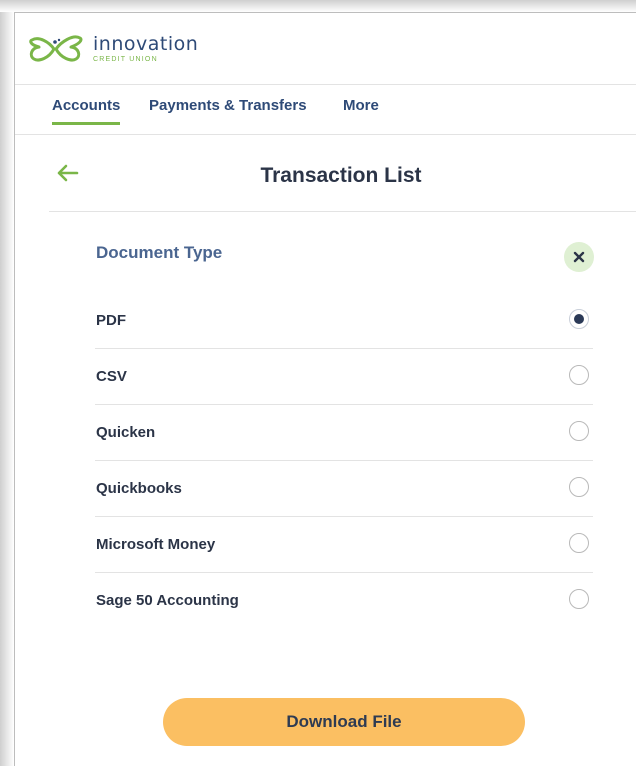 Image resolution: width=636 pixels, height=766 pixels. What do you see at coordinates (159, 252) in the screenshot?
I see `document-type-title: Document Type` at bounding box center [159, 252].